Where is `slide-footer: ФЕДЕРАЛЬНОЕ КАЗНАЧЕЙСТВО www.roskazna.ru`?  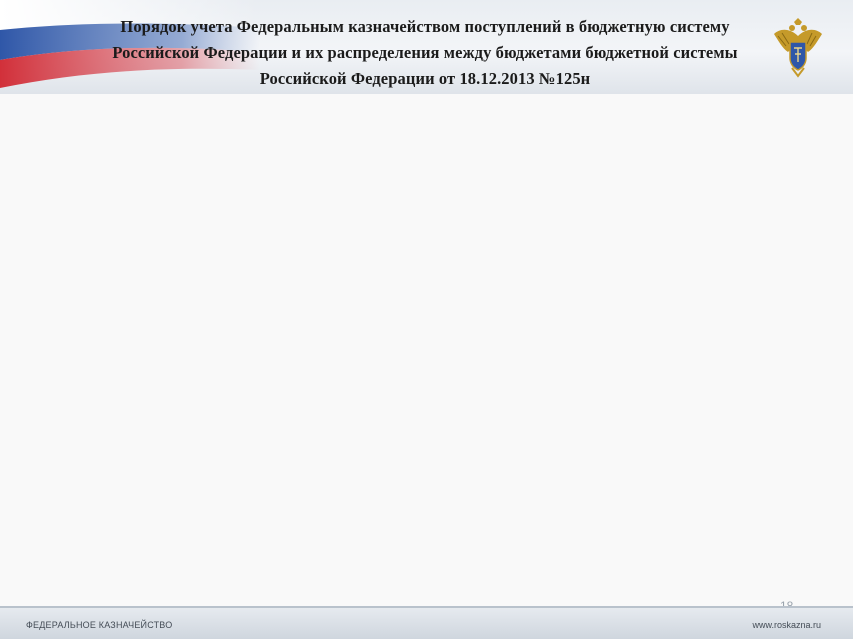
slide-footer: ФЕДЕРАЛЬНОЕ КАЗНАЧЕЙСТВО www.roskazna.ru is located at coordinates (426, 623).